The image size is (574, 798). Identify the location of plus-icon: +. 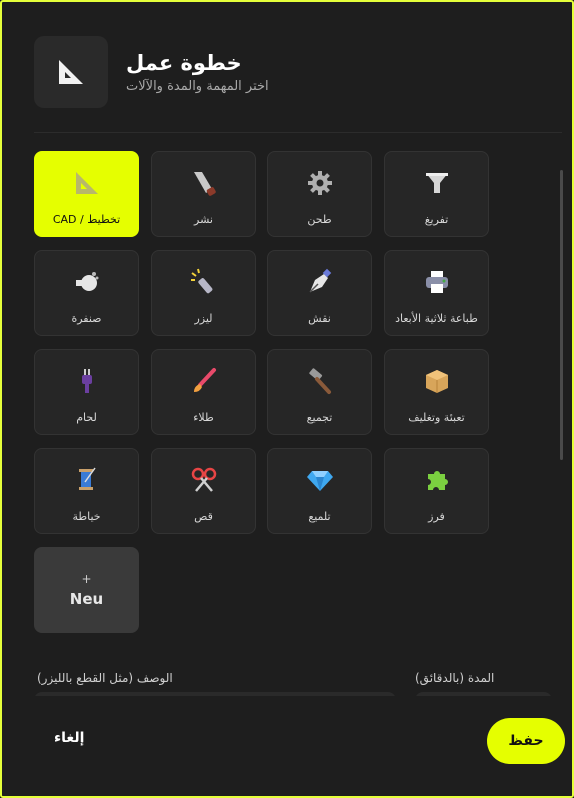
(86, 579).